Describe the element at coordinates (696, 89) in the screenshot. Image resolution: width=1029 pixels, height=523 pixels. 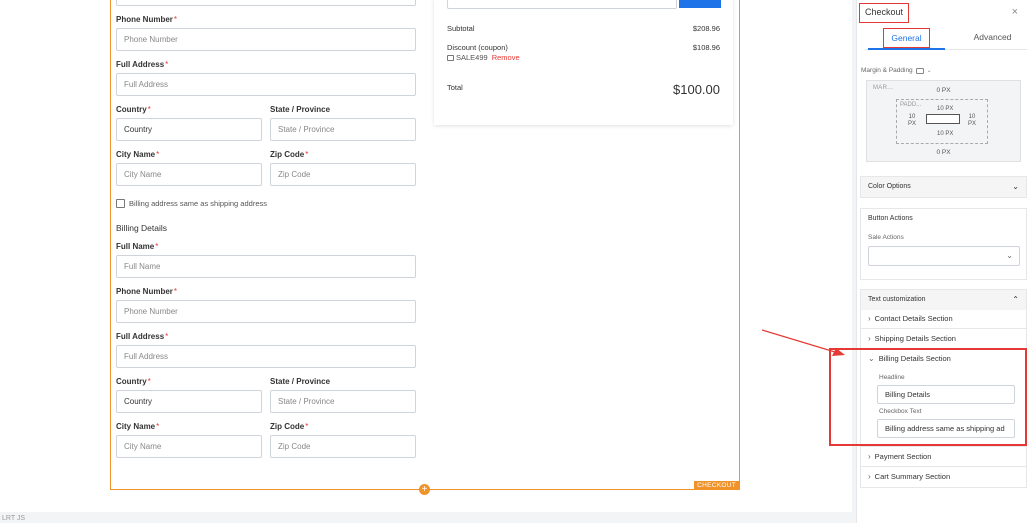
I see `total-value: $100.00` at that location.